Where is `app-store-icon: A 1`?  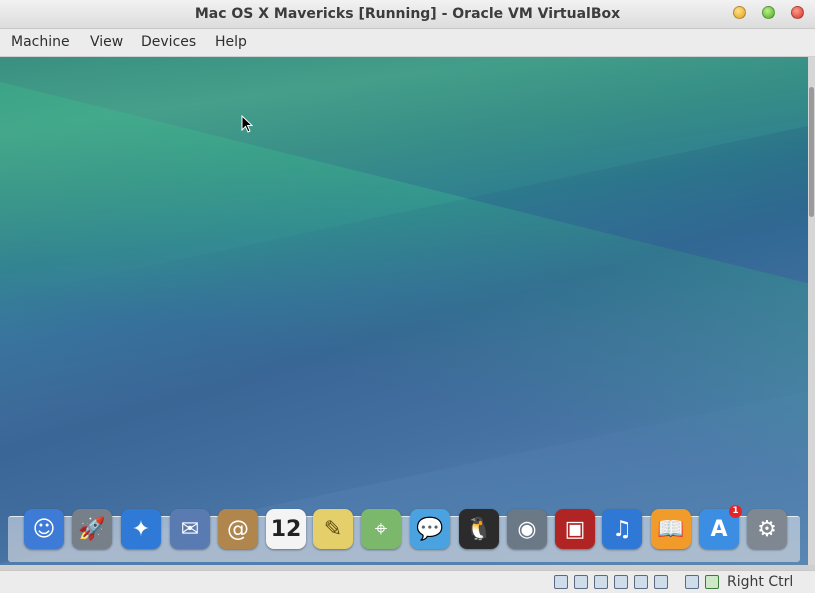
app-store-icon: A 1 is located at coordinates (720, 527).